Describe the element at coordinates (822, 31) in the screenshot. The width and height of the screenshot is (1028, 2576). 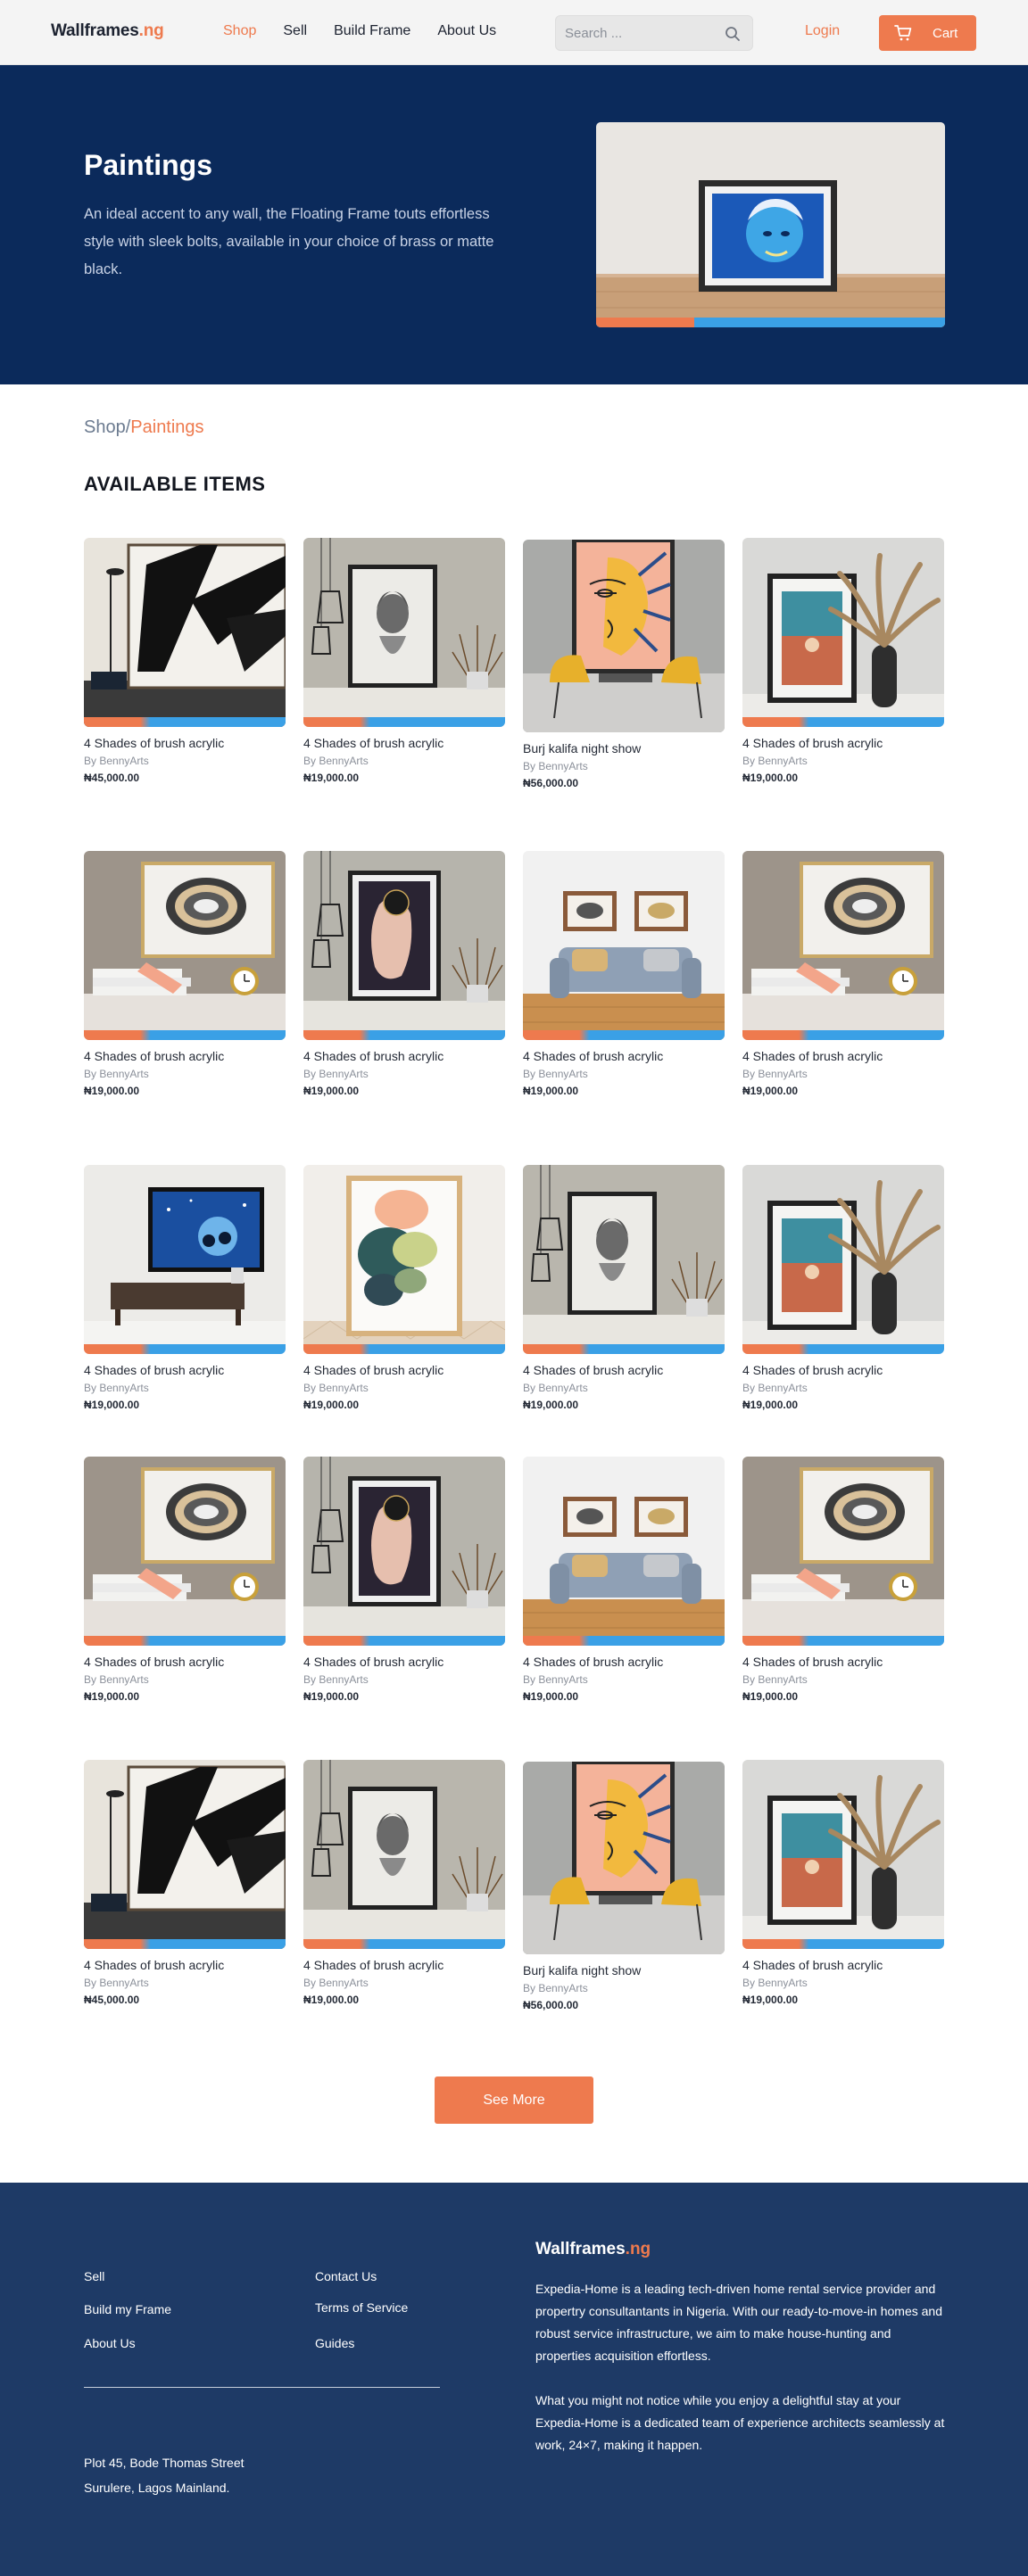
I see `login-link: Login` at that location.